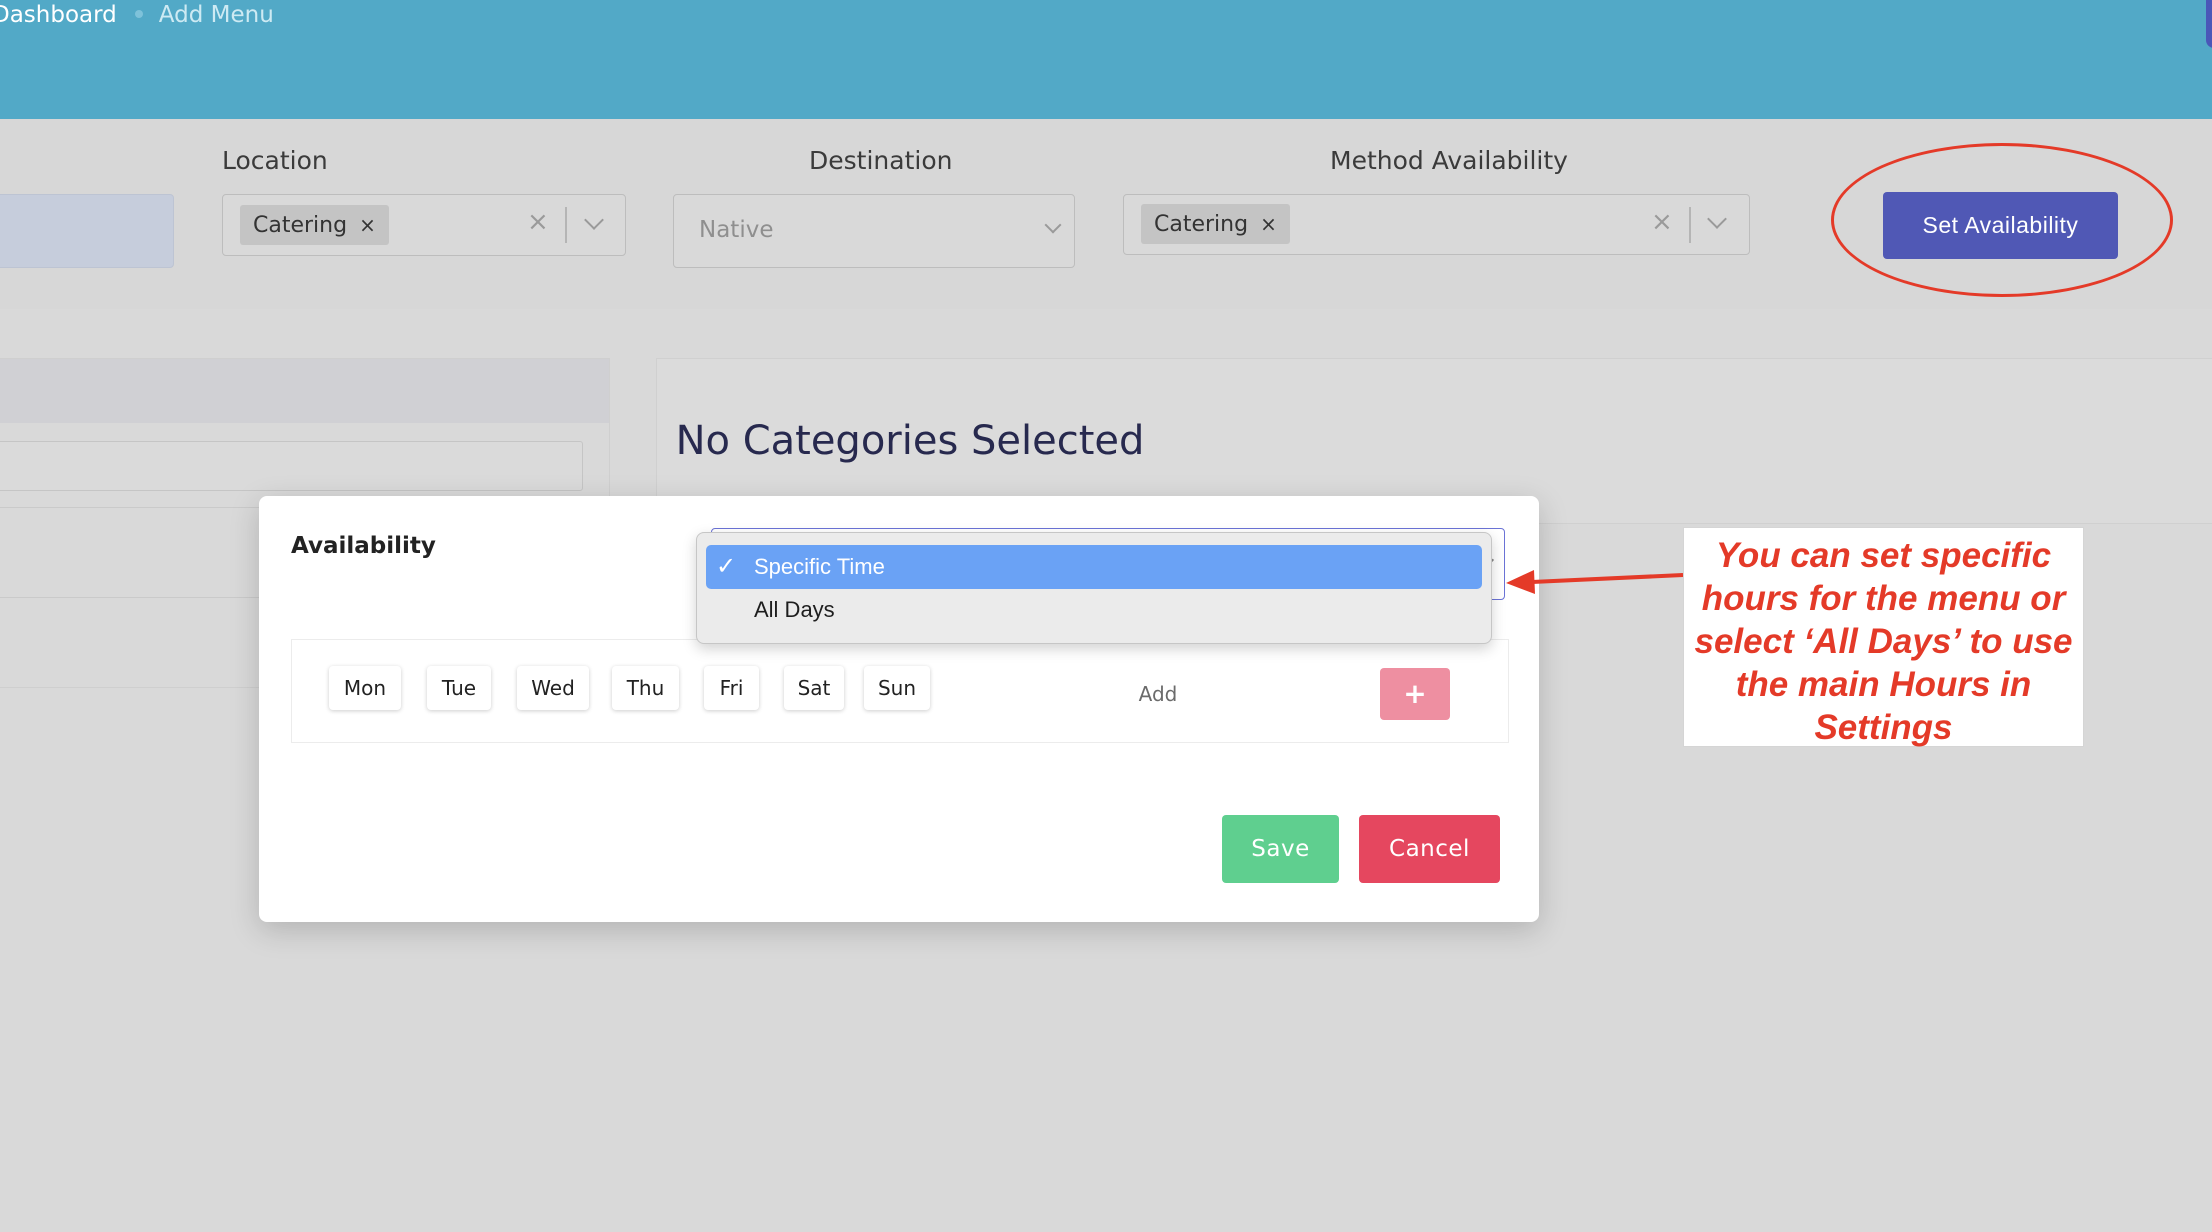 Image resolution: width=2212 pixels, height=1232 pixels. I want to click on day-sun-button: Sun, so click(897, 688).